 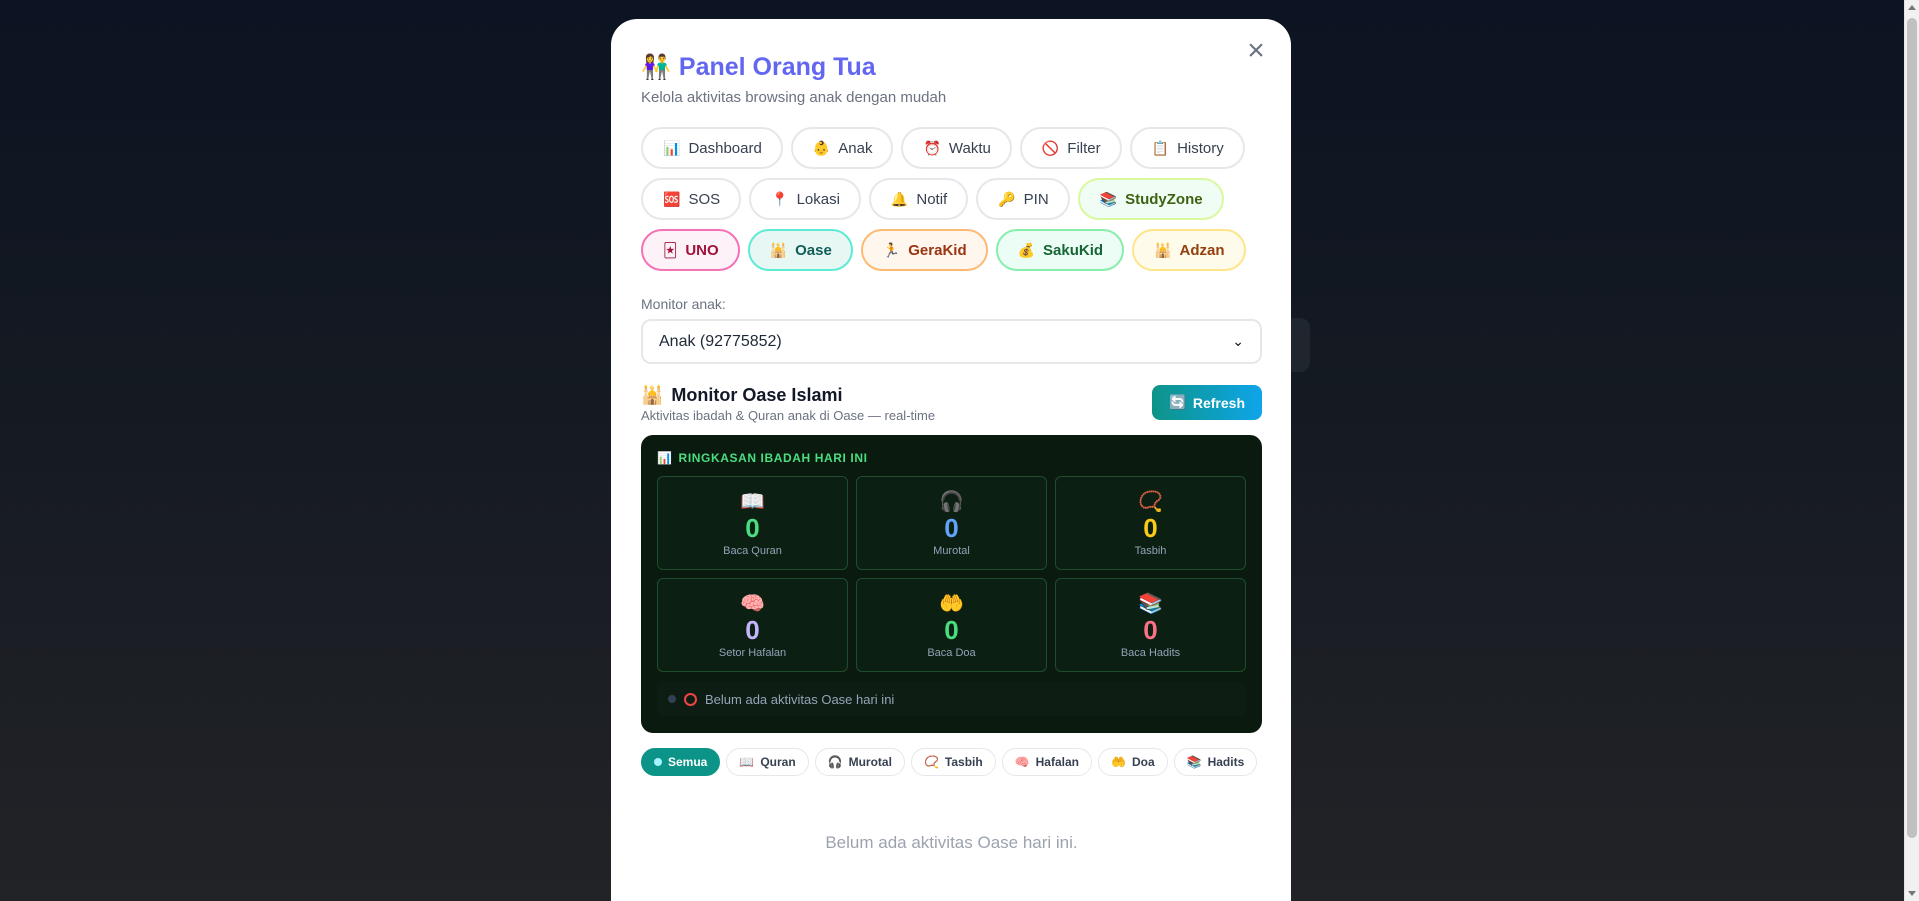 What do you see at coordinates (1912, 893) in the screenshot?
I see `scroll-down-icon` at bounding box center [1912, 893].